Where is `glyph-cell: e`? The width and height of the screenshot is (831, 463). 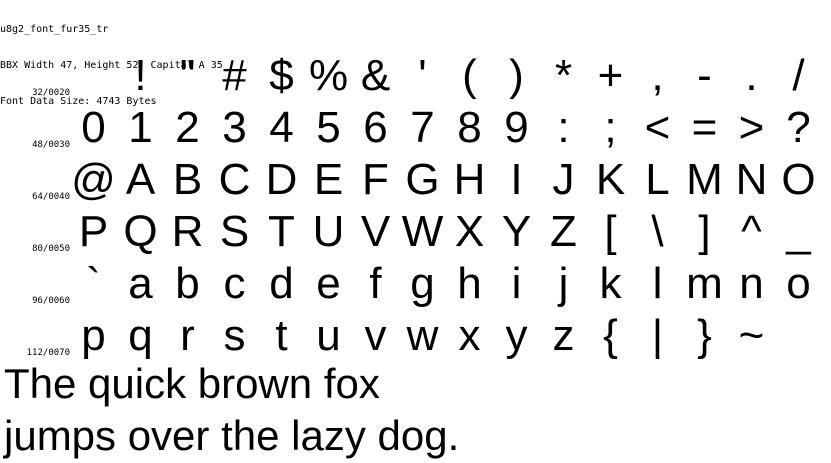
glyph-cell: e is located at coordinates (328, 283).